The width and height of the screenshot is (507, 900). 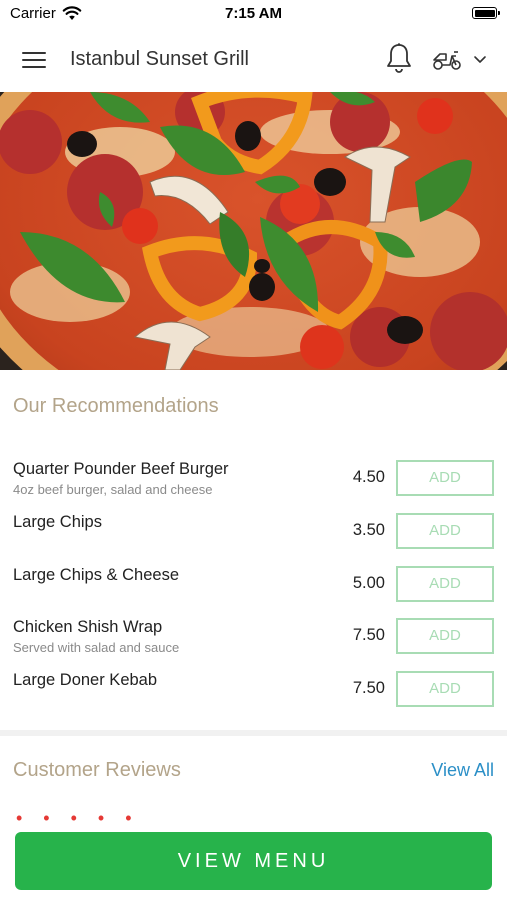 What do you see at coordinates (368, 477) in the screenshot?
I see `item-price: 4.50` at bounding box center [368, 477].